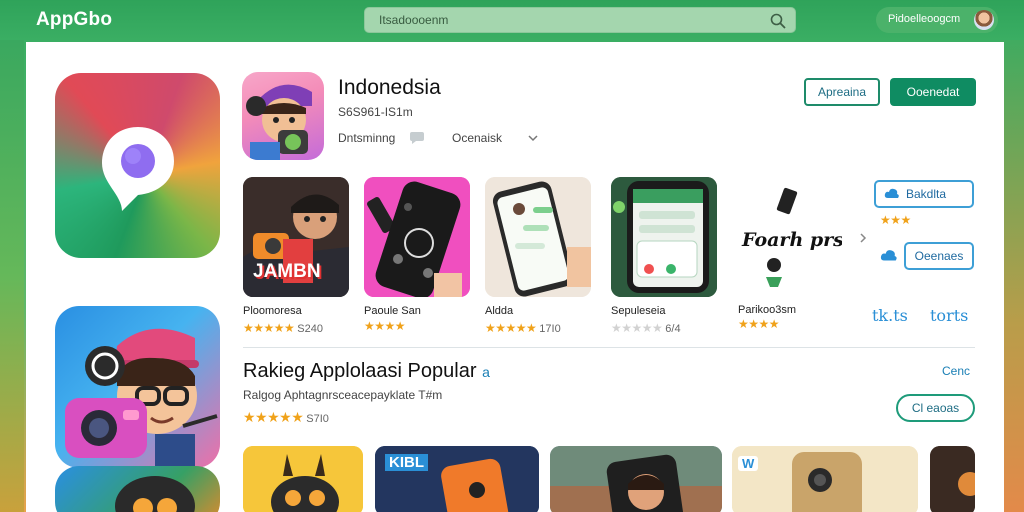  I want to click on app-character-illustration, so click(279, 122).